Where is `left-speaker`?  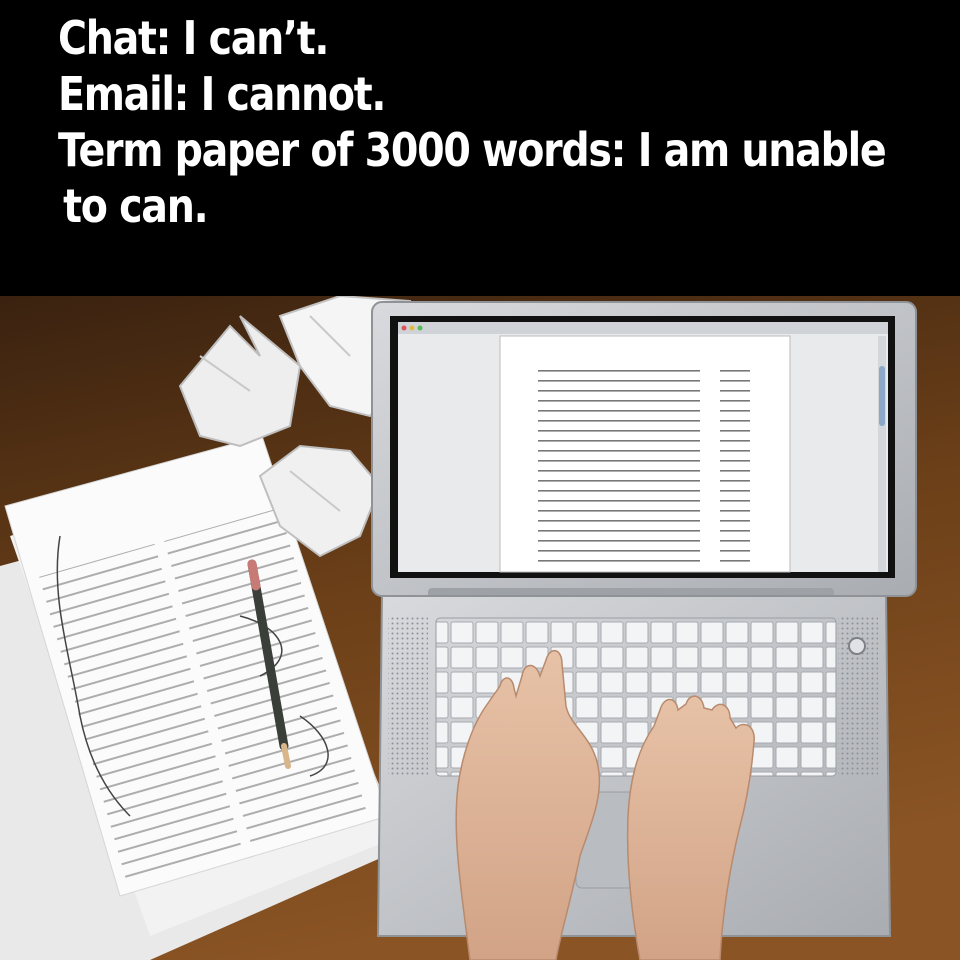
left-speaker is located at coordinates (408, 696).